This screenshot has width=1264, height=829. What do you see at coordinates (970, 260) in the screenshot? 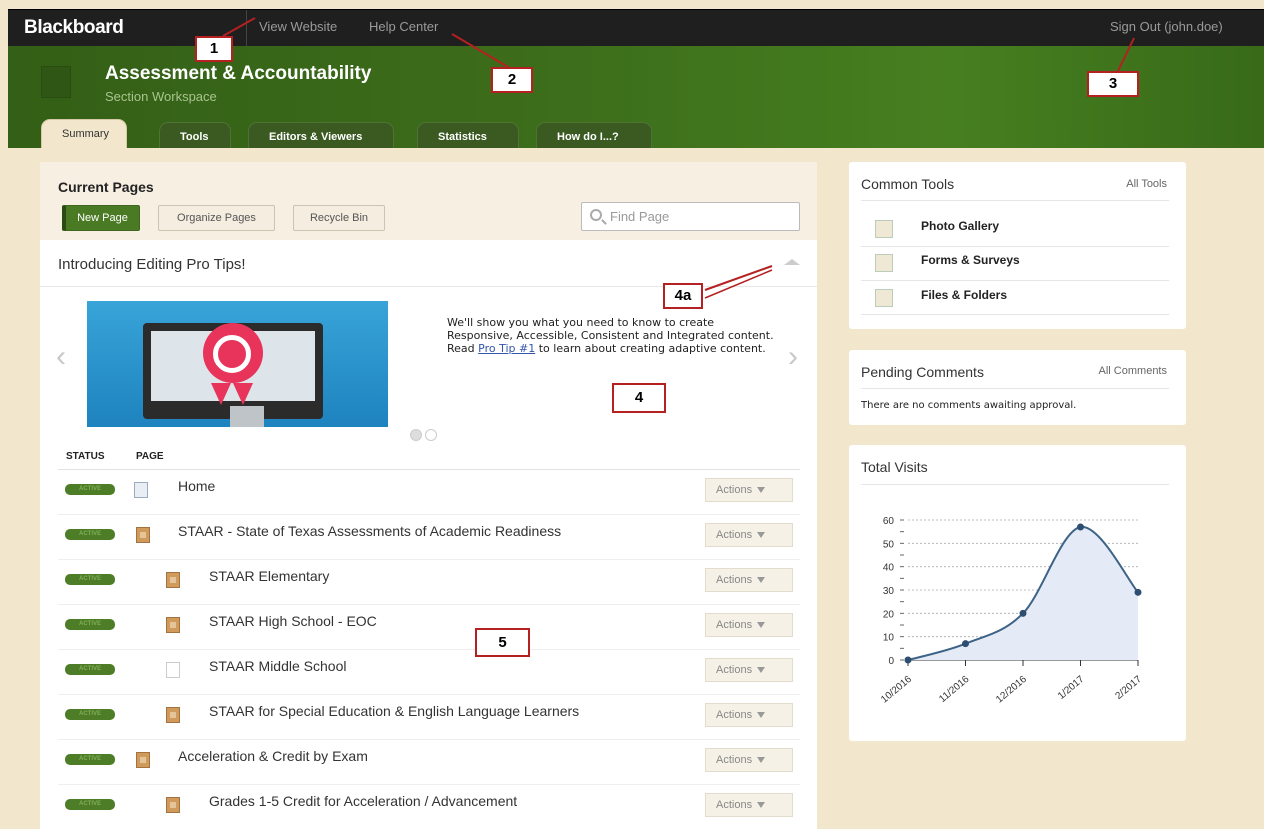
I see `tool-forms-surveys: Forms & Surveys` at bounding box center [970, 260].